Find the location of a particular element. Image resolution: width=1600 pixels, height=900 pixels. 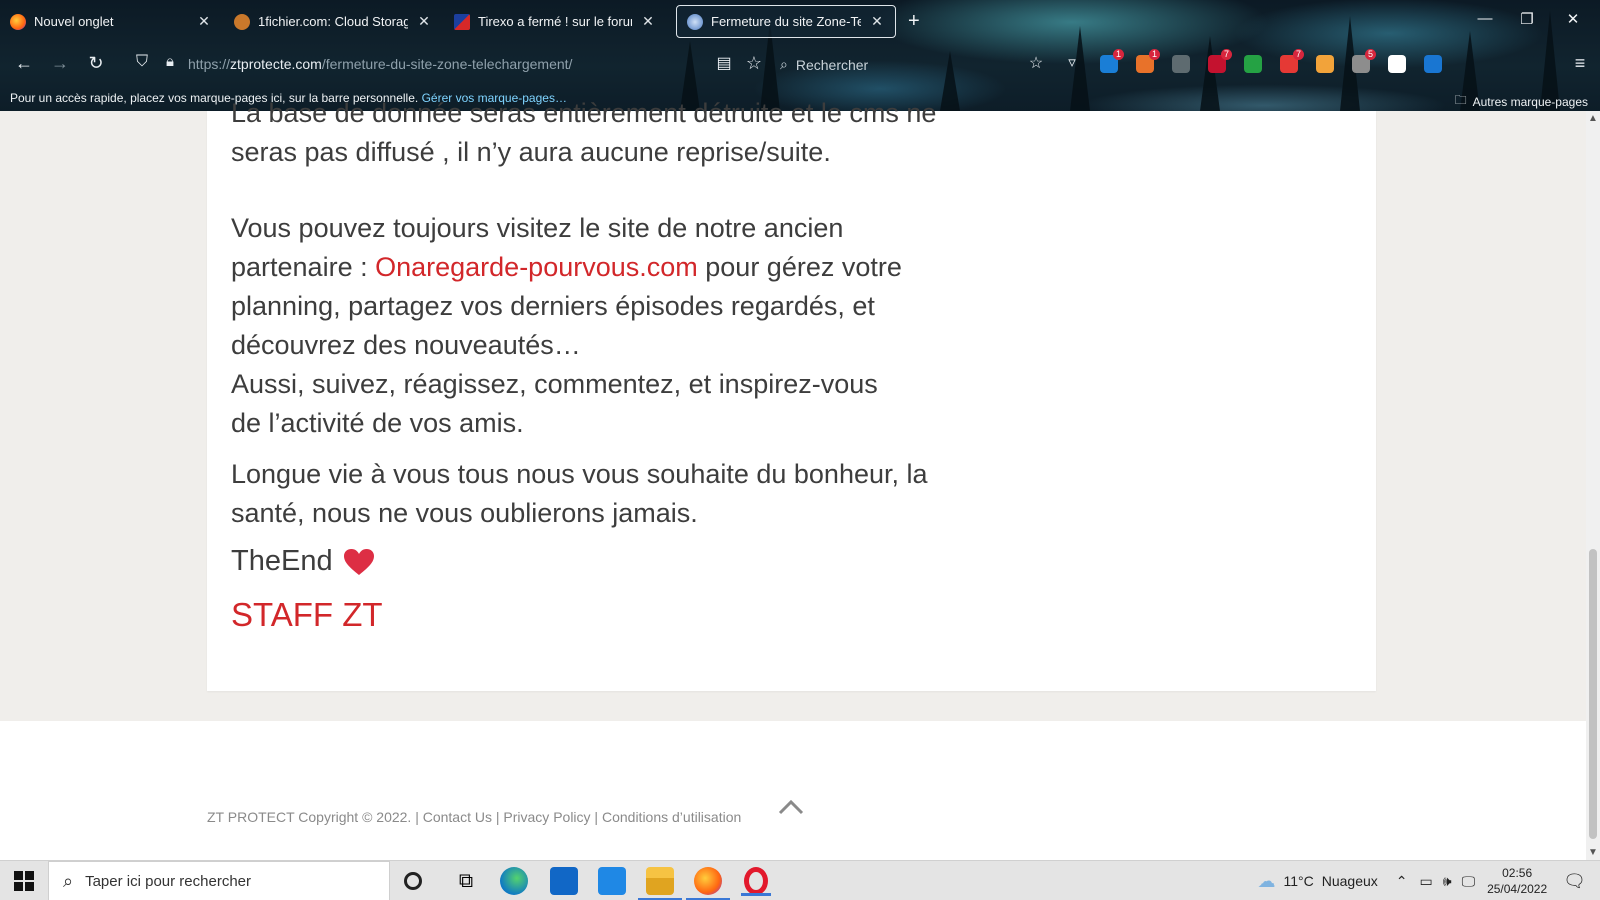

ext-2-icon: 1 is located at coordinates (1148, 61).